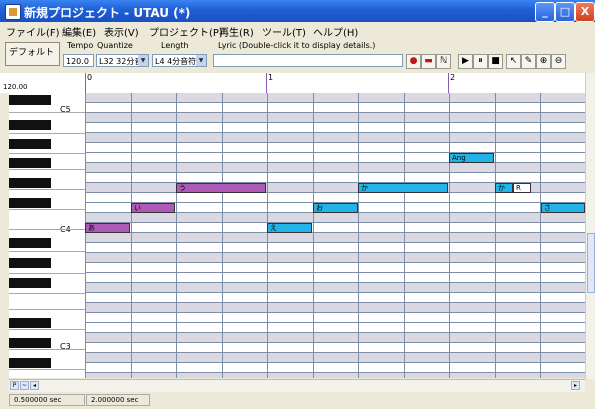 Image resolution: width=595 pixels, height=409 pixels. Describe the element at coordinates (179, 60) in the screenshot. I see `length-select: L4 4分音符 ▼` at that location.